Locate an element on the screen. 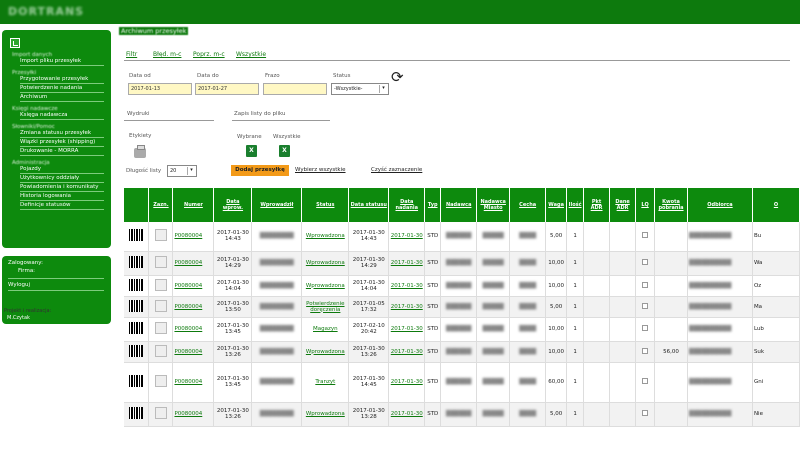 The width and height of the screenshot is (800, 451). refresh-icon: ⟳ is located at coordinates (399, 77).